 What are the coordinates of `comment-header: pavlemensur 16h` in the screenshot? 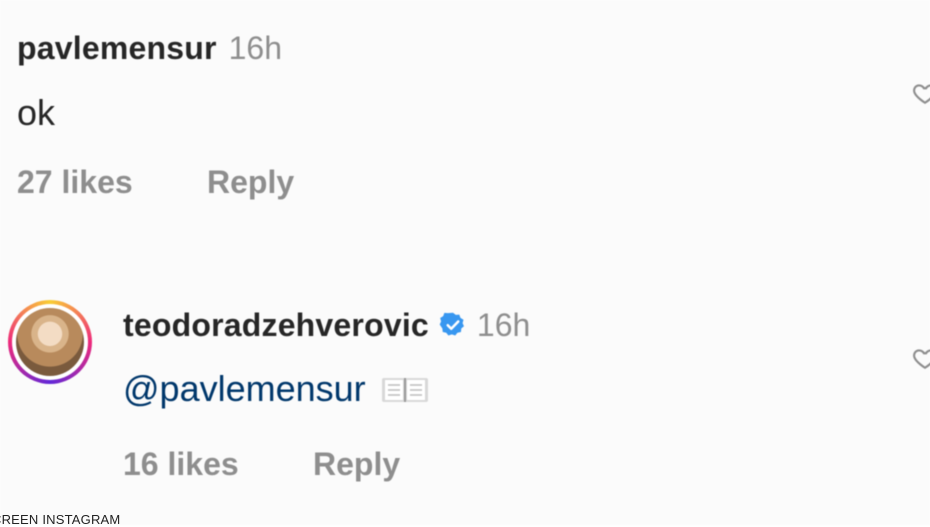 It's located at (457, 55).